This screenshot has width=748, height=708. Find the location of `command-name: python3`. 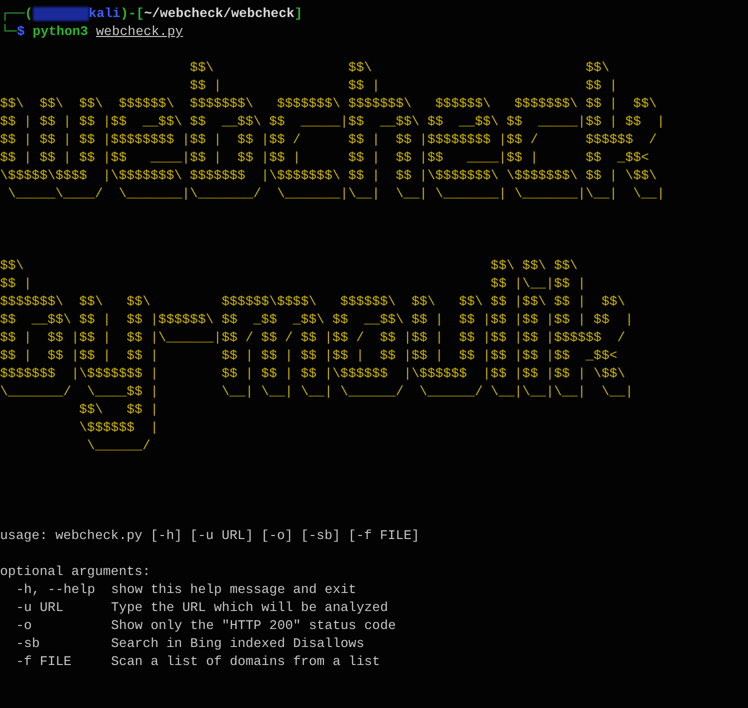

command-name: python3 is located at coordinates (60, 32).